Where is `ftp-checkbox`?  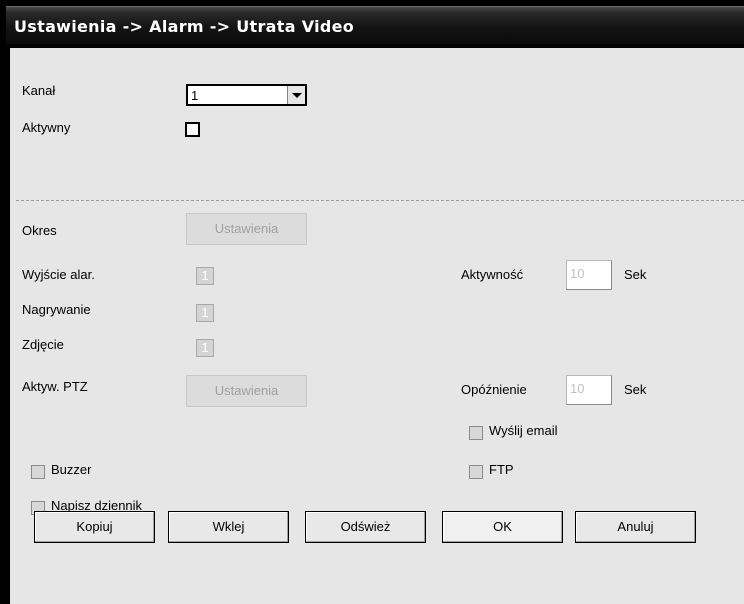 ftp-checkbox is located at coordinates (476, 472).